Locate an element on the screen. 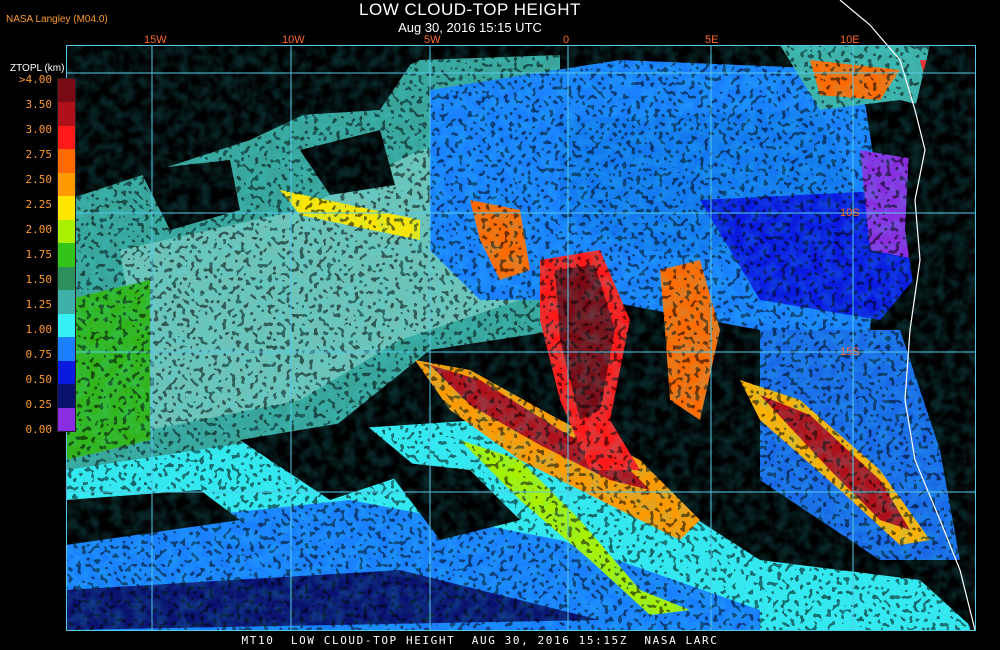  lat-label-10s: 10S is located at coordinates (850, 213).